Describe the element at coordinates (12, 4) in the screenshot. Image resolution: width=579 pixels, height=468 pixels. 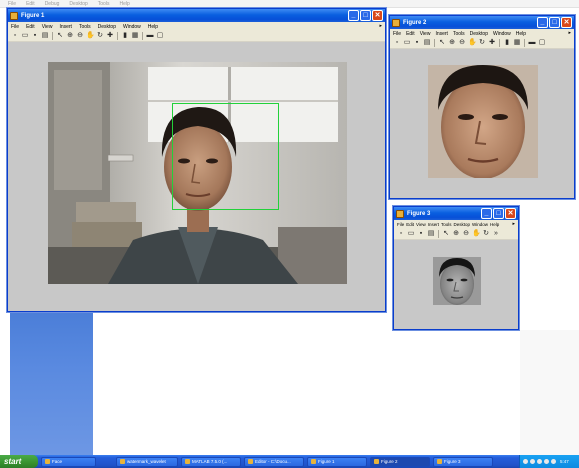
I see `desktop-menu-item: File` at that location.